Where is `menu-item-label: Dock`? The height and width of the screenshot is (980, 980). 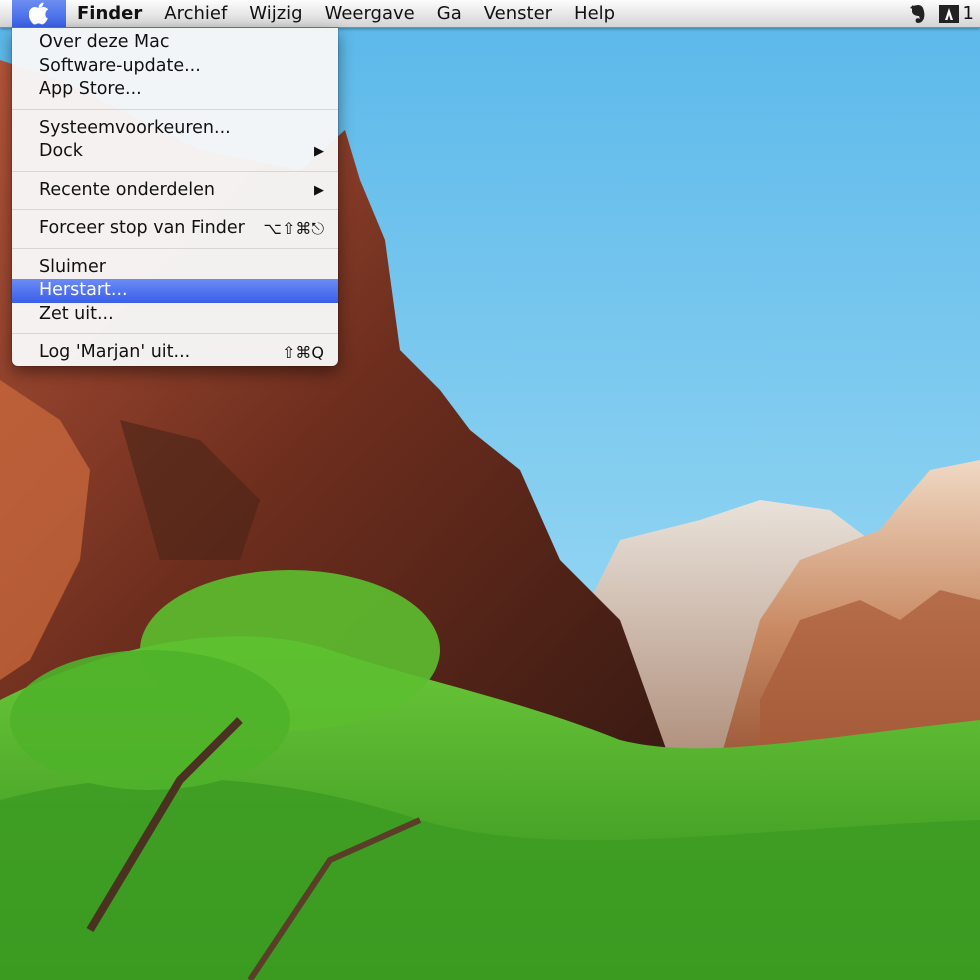 menu-item-label: Dock is located at coordinates (61, 151).